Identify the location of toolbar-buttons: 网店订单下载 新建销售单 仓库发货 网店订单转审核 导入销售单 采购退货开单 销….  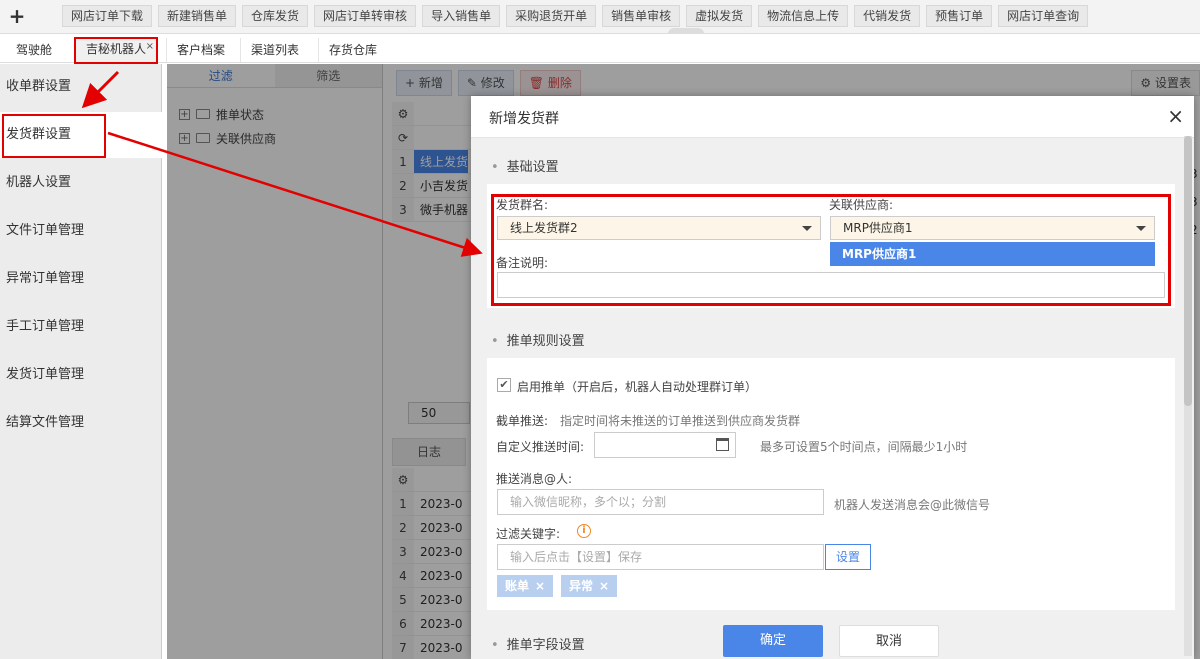
(575, 16).